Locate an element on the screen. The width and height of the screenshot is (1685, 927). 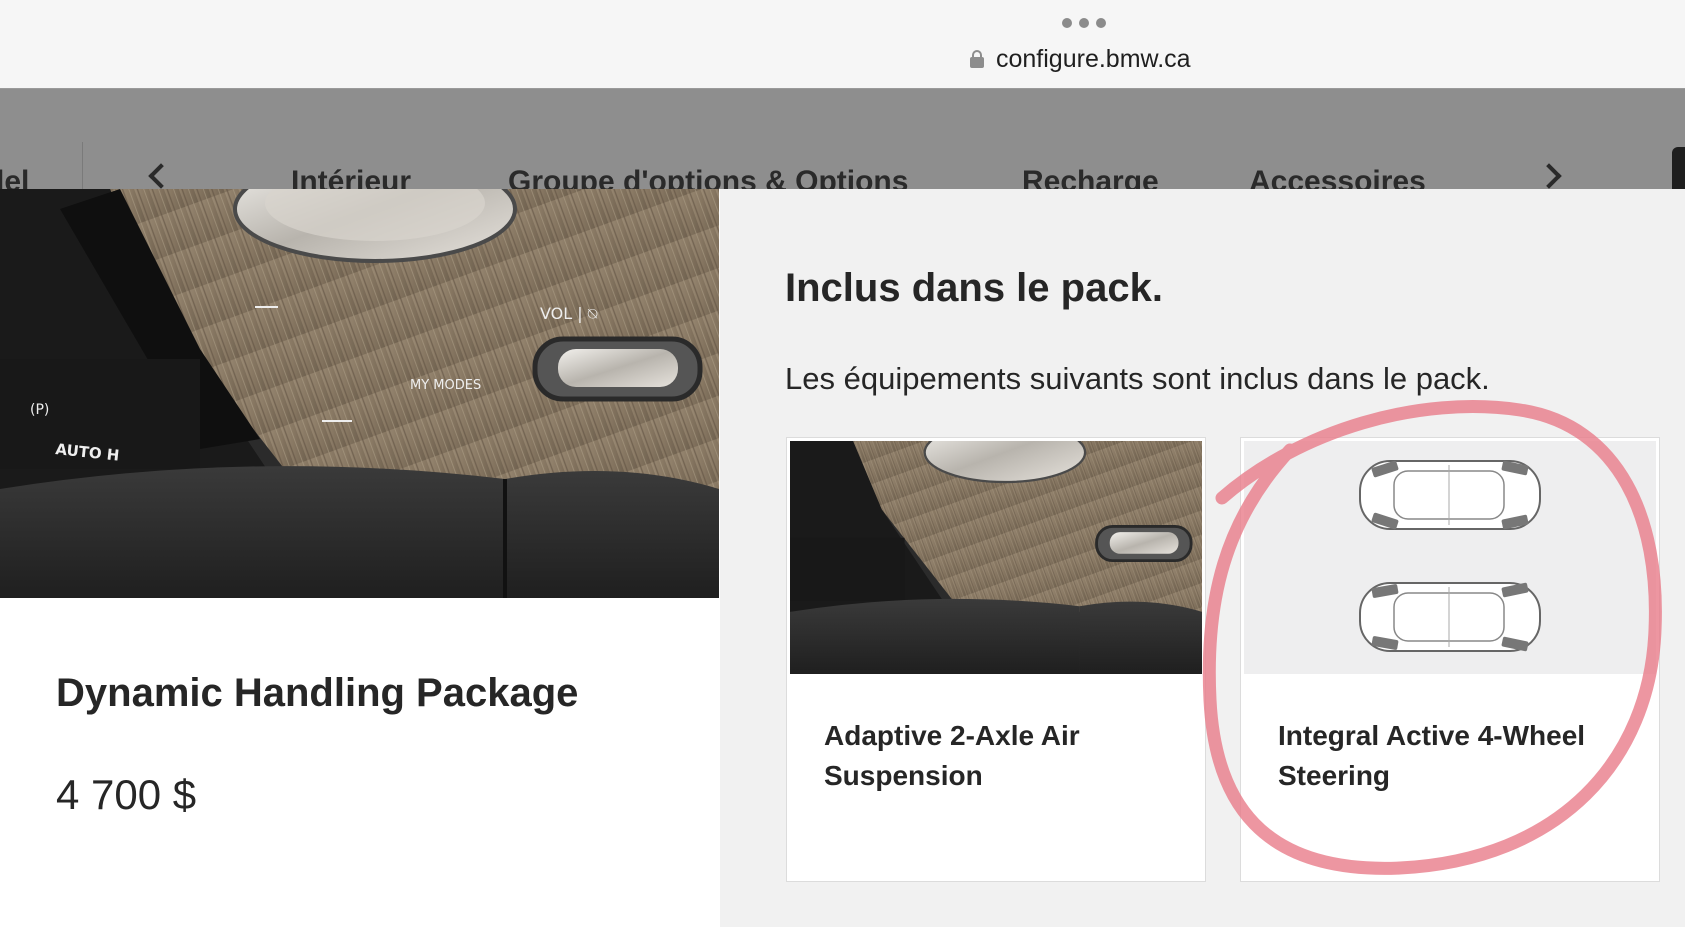
my-modes-label: MY MODES is located at coordinates (445, 385).